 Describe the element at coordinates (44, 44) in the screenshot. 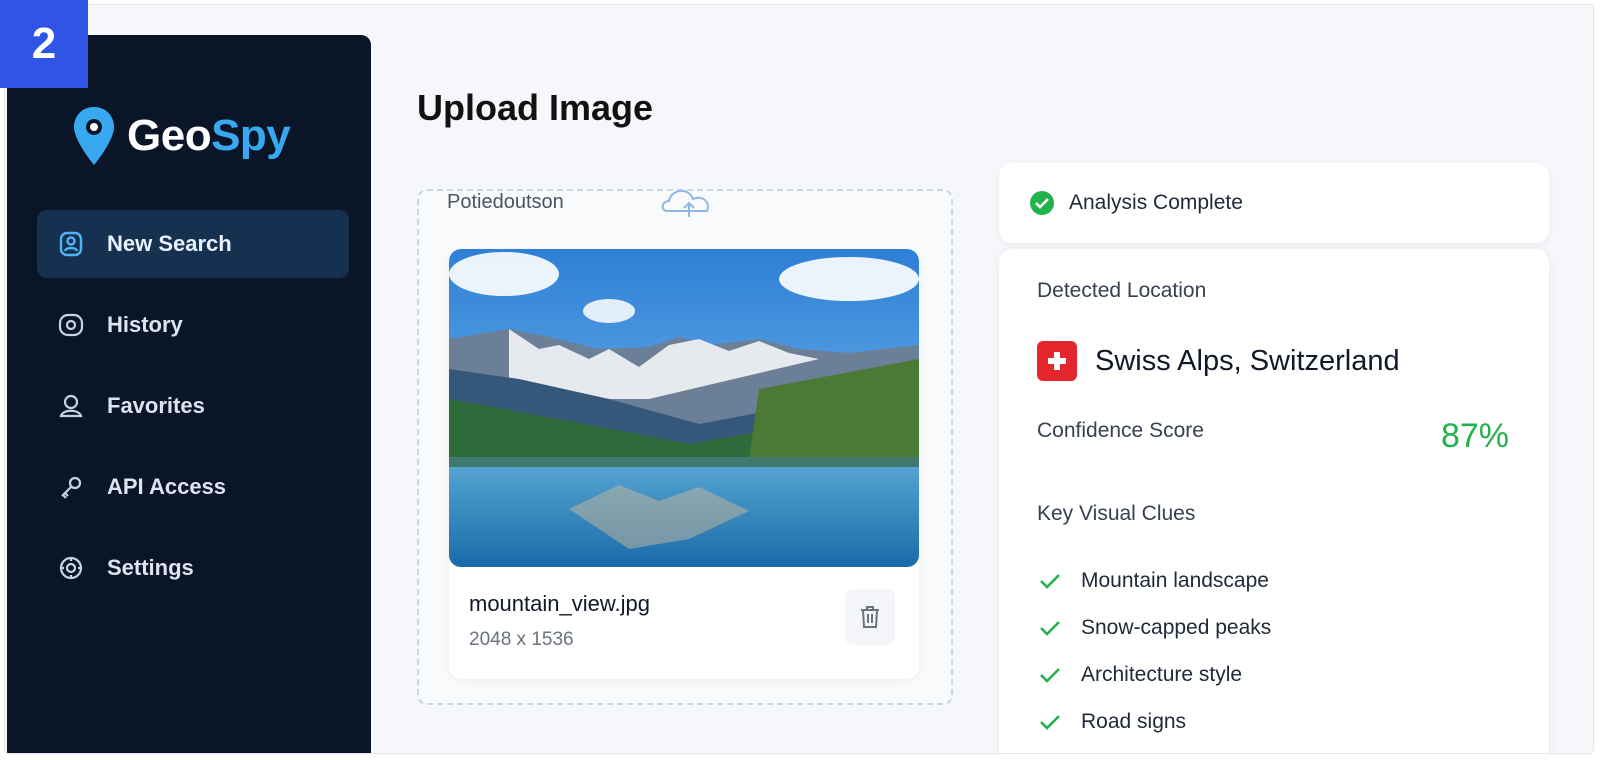

I see `step-badge: 2` at that location.